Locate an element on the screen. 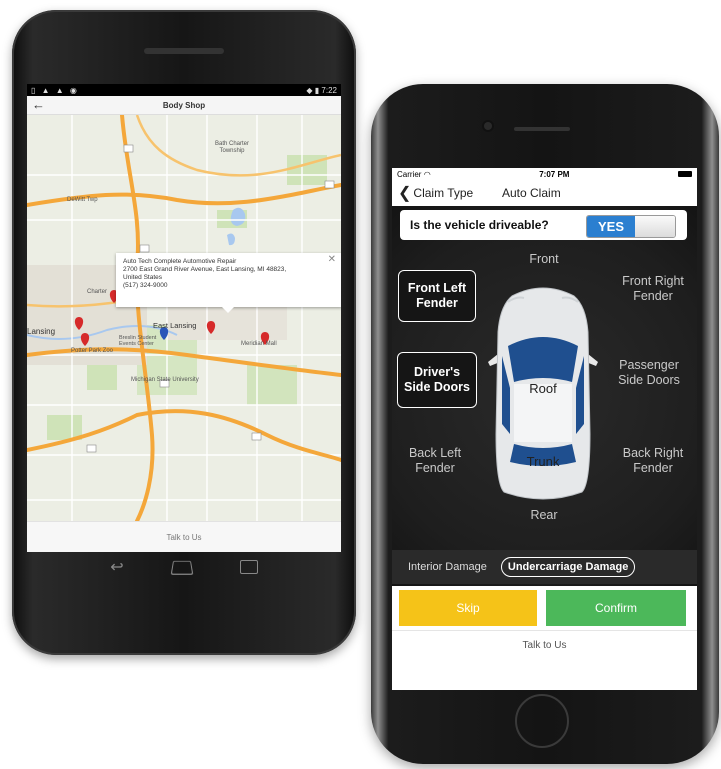 The width and height of the screenshot is (721, 769). map-label: Breslin Student Events Center is located at coordinates (138, 341).